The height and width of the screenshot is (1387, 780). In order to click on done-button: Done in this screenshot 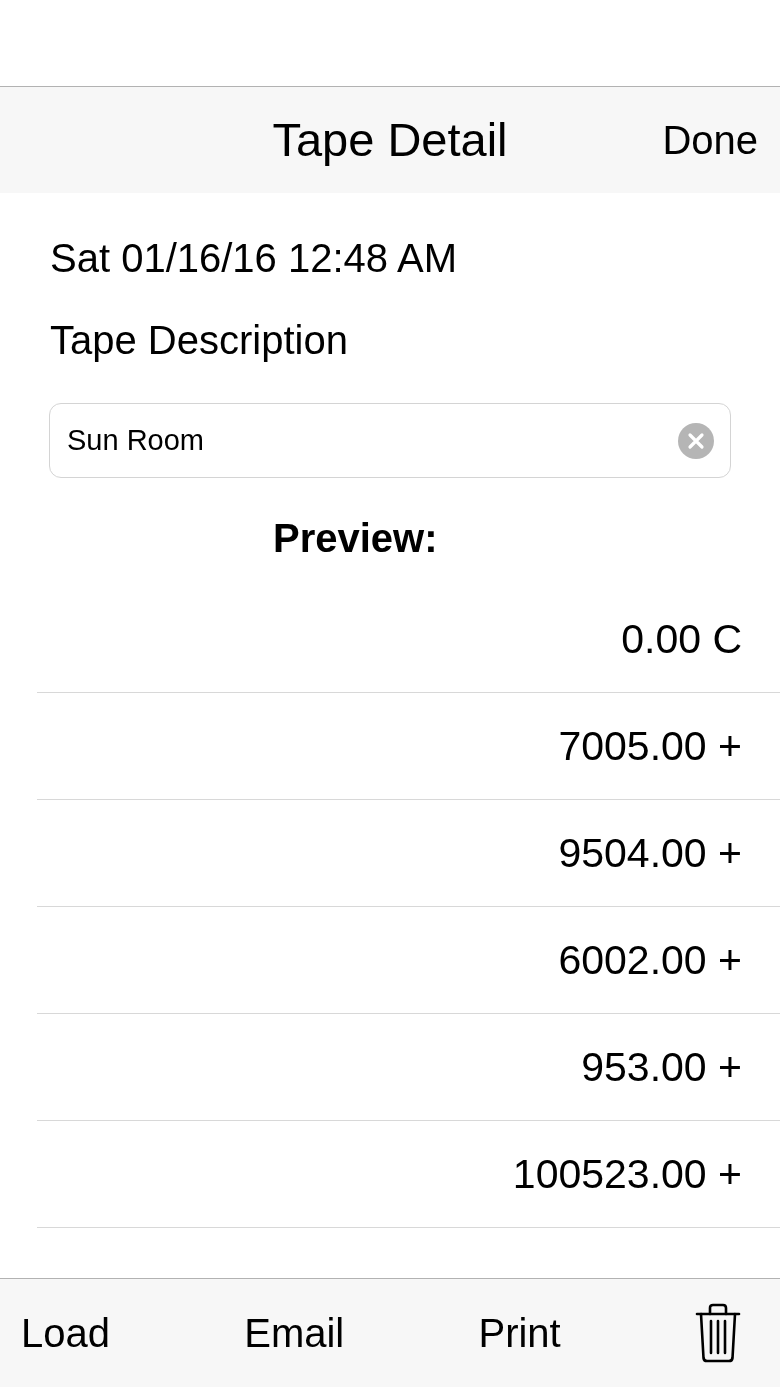, I will do `click(710, 140)`.